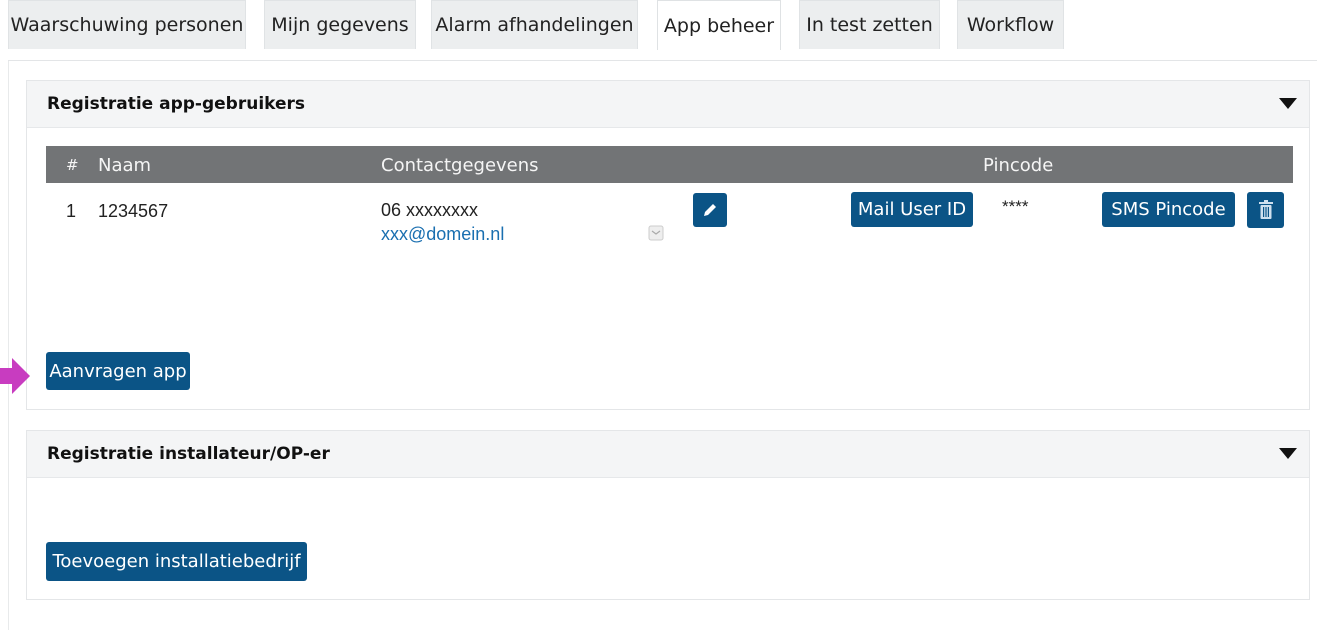 The image size is (1317, 630). I want to click on sms-pincode-button: SMS Pincode, so click(1168, 209).